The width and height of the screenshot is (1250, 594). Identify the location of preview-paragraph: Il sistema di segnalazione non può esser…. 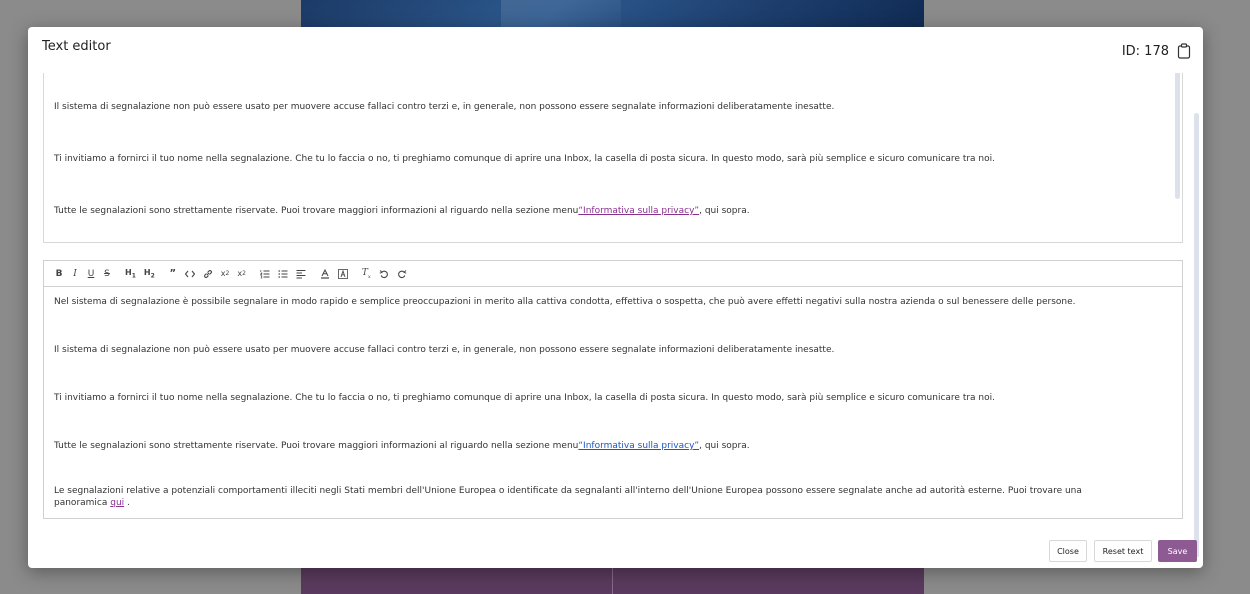
(444, 107).